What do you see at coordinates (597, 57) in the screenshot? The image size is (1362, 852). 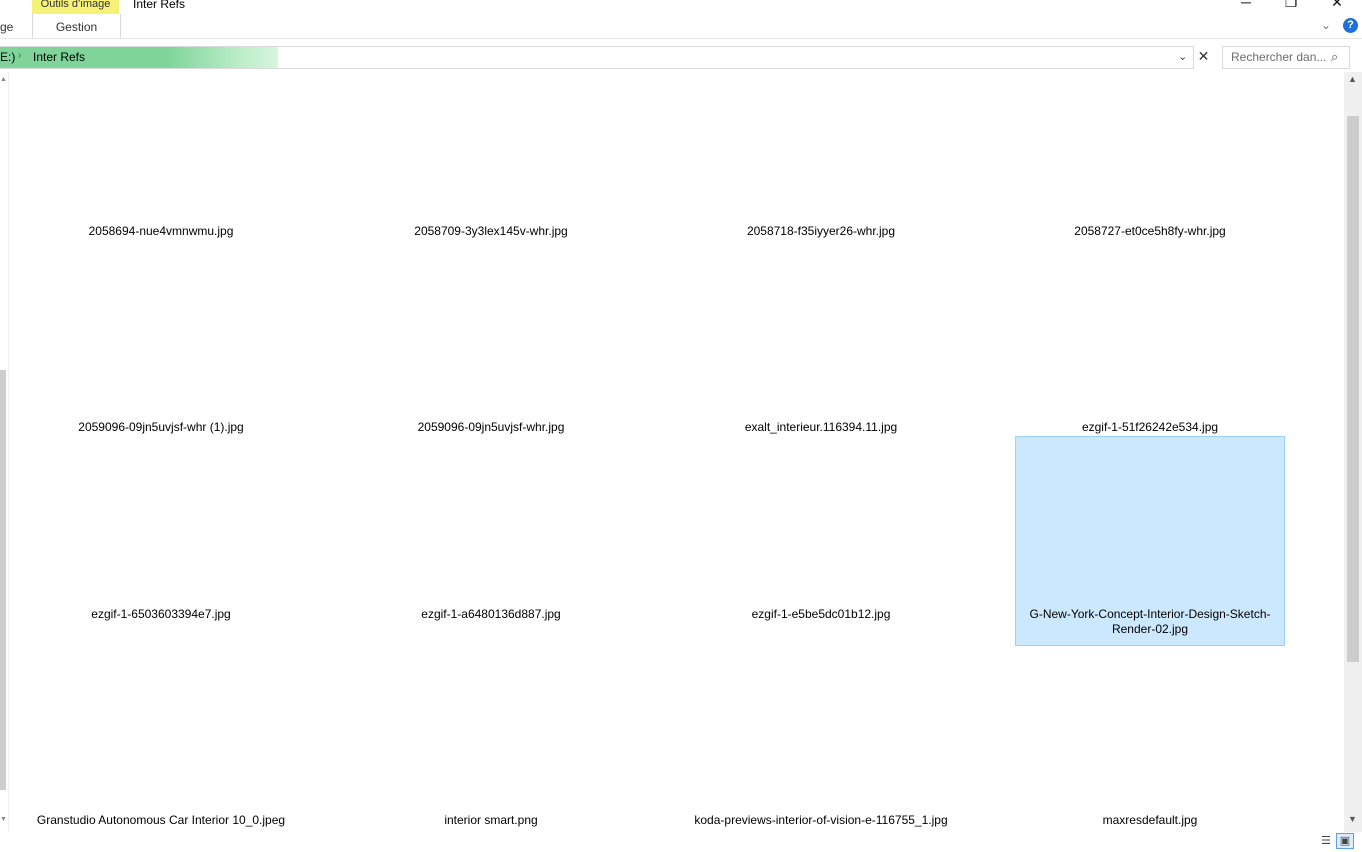 I see `address-bar: E:) › Inter Refs ⌄` at bounding box center [597, 57].